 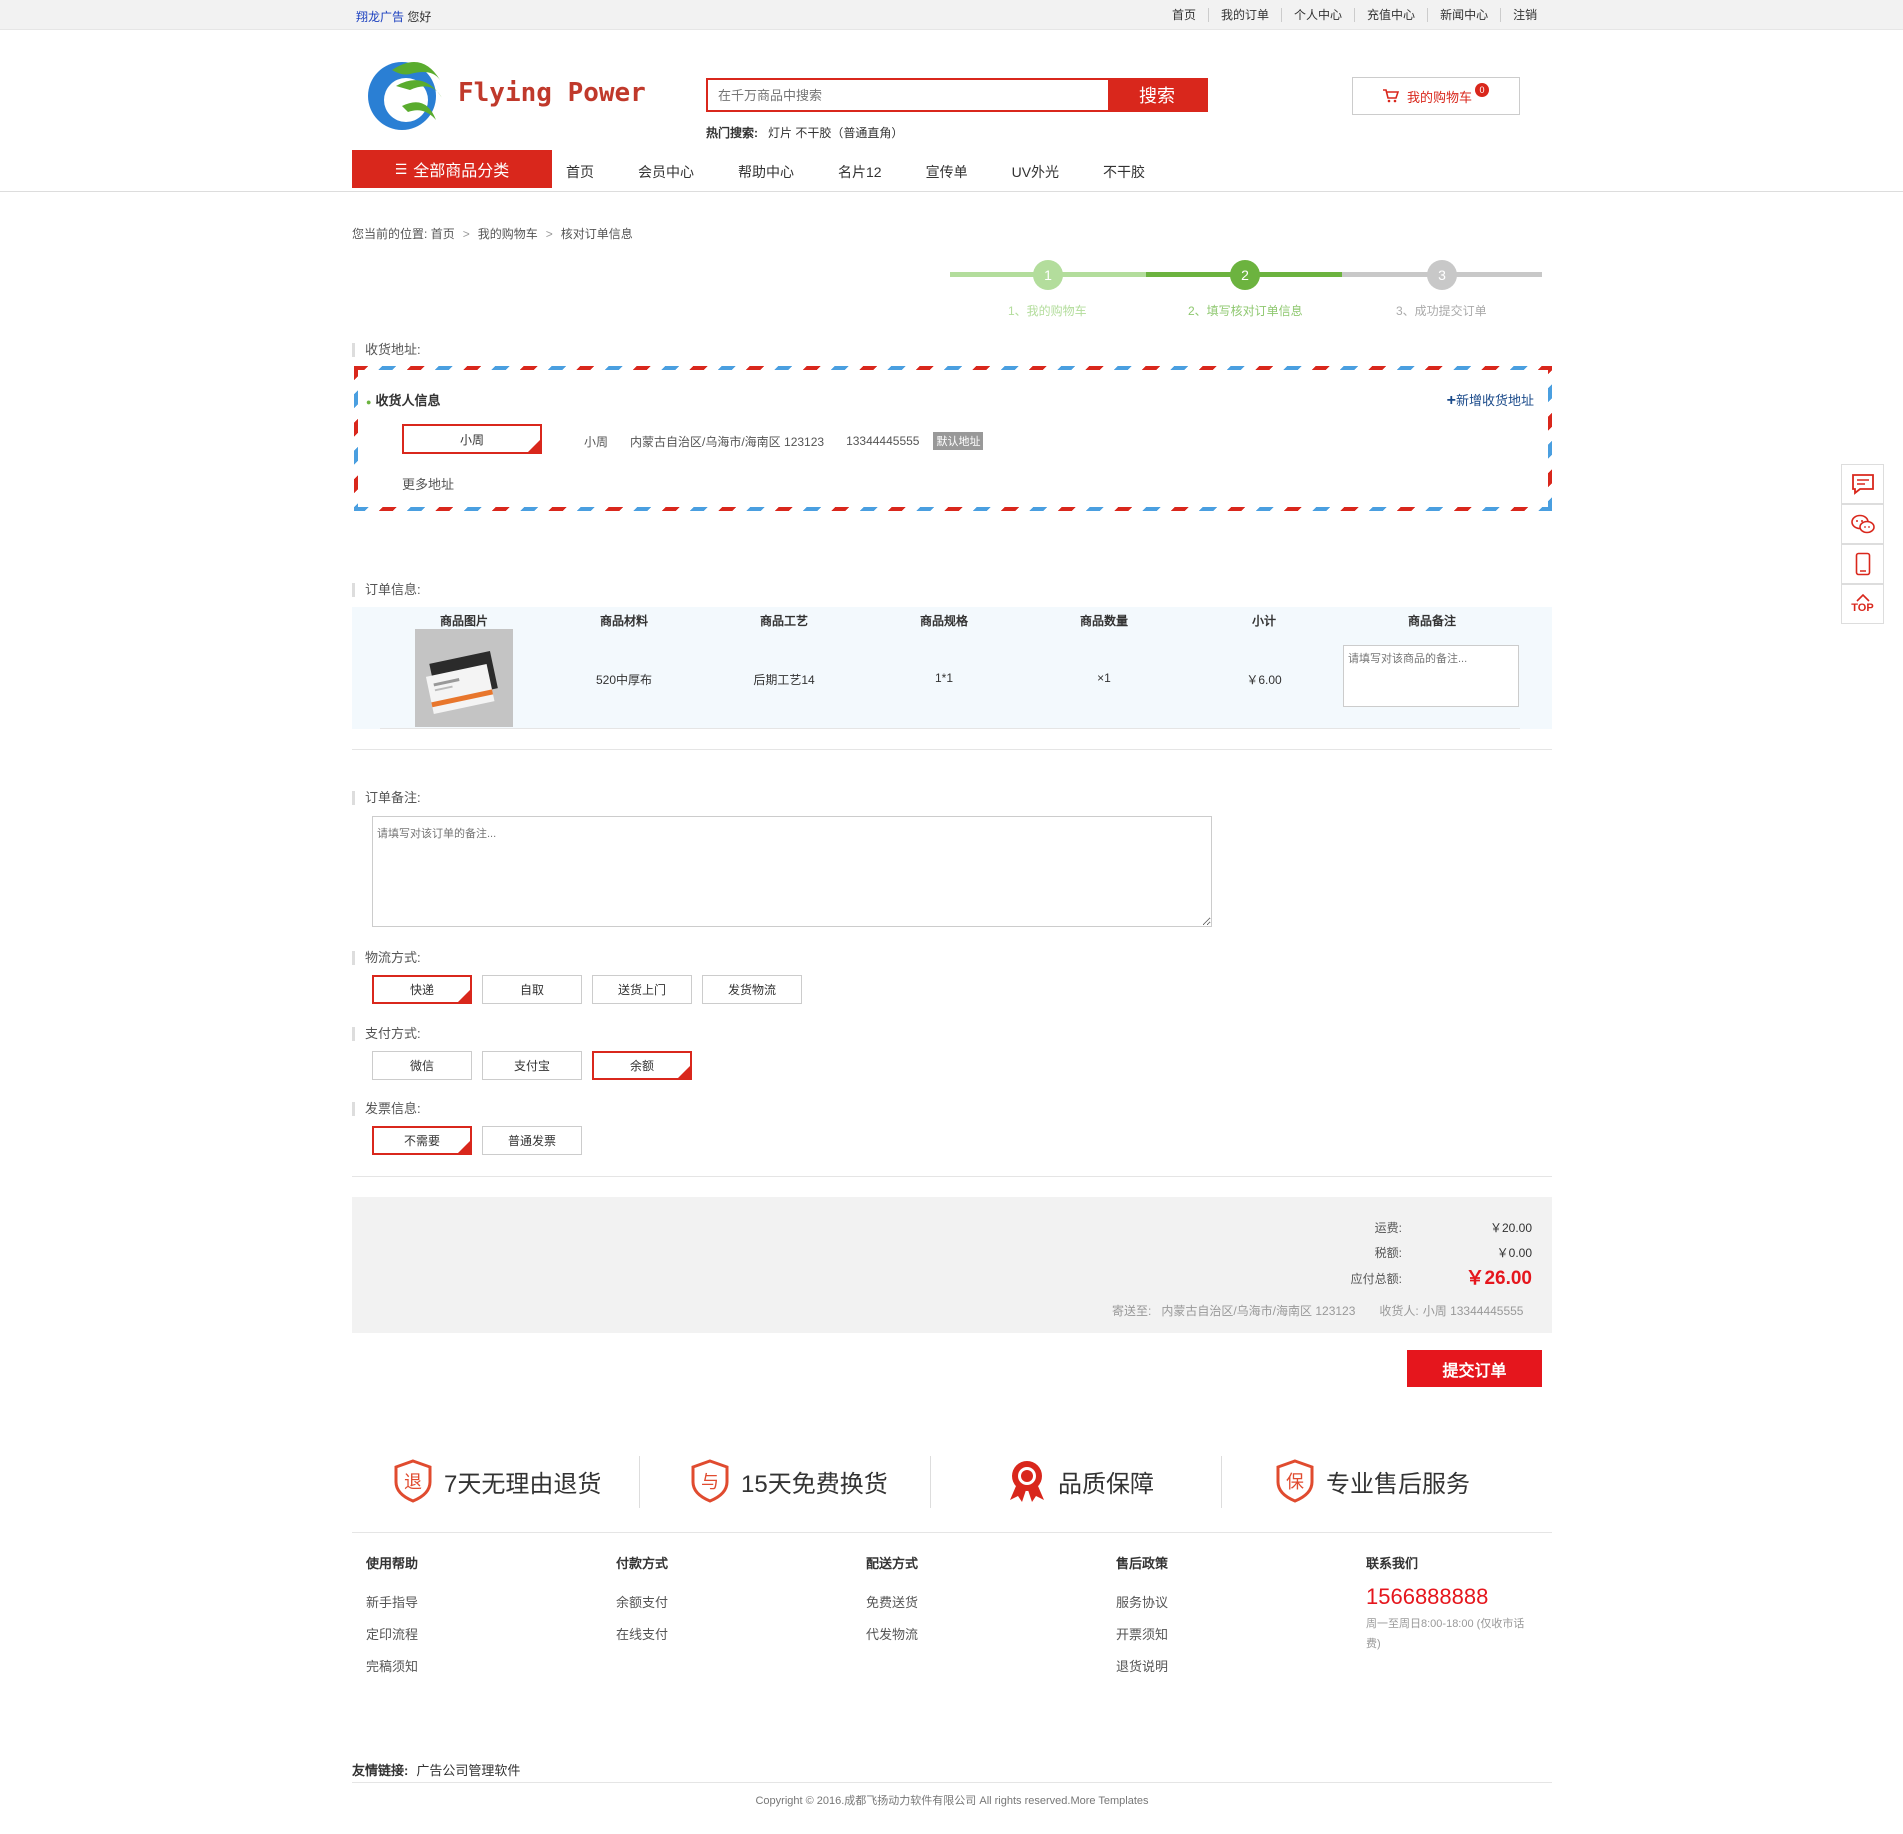 What do you see at coordinates (403, 400) in the screenshot?
I see `receiver-title: ● 收货人信息` at bounding box center [403, 400].